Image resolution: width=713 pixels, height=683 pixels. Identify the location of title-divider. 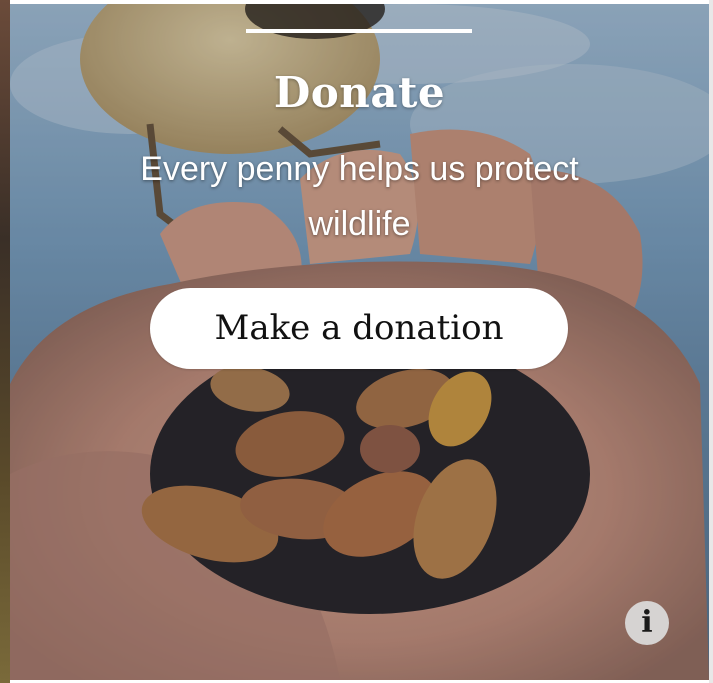
(359, 31).